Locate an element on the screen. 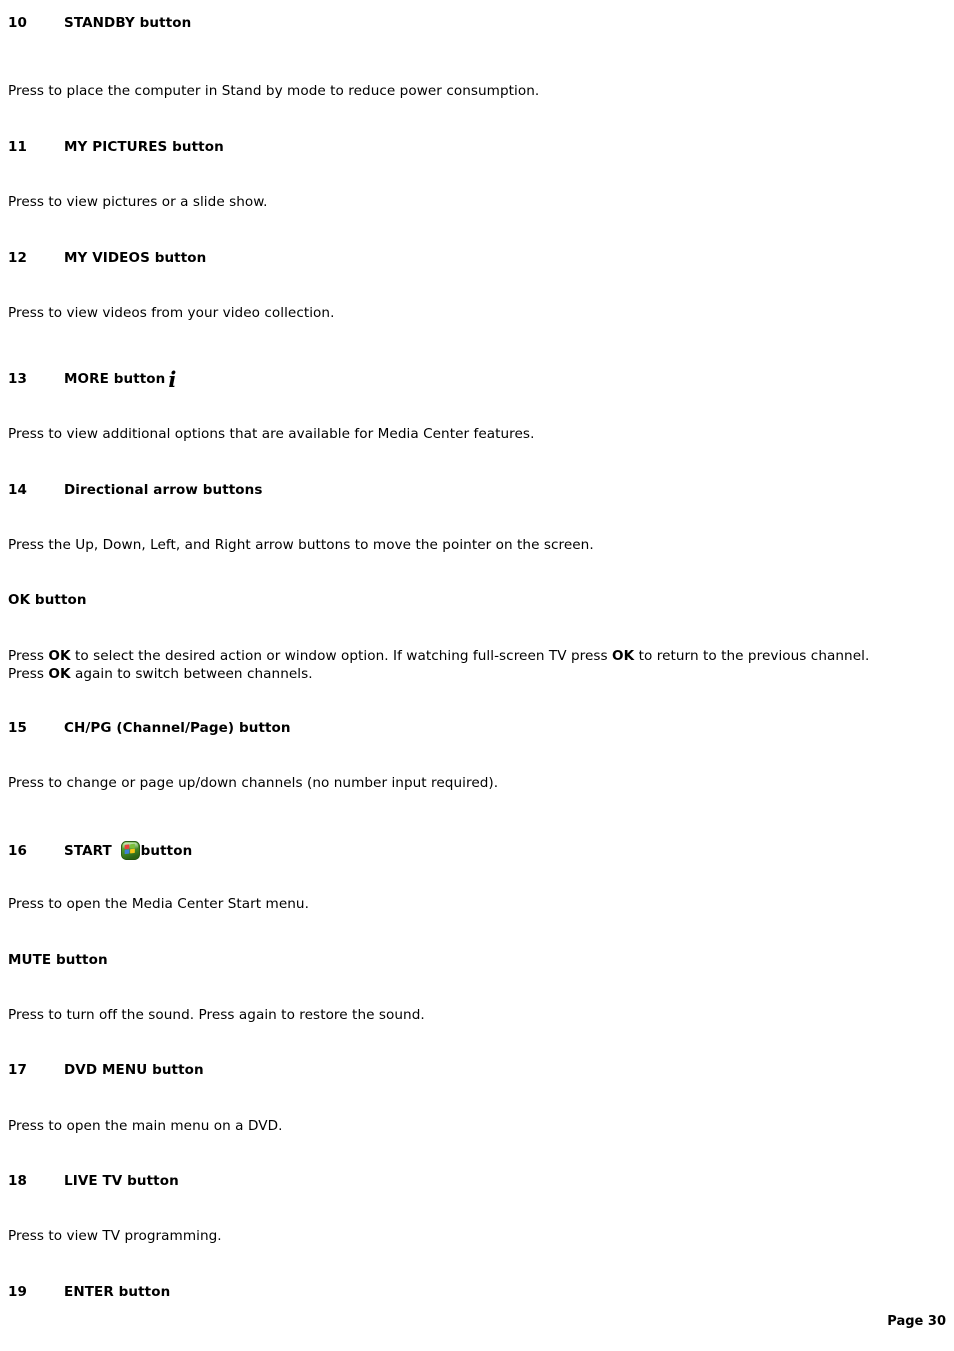 This screenshot has width=954, height=1351. section-number: 17 is located at coordinates (17, 1070).